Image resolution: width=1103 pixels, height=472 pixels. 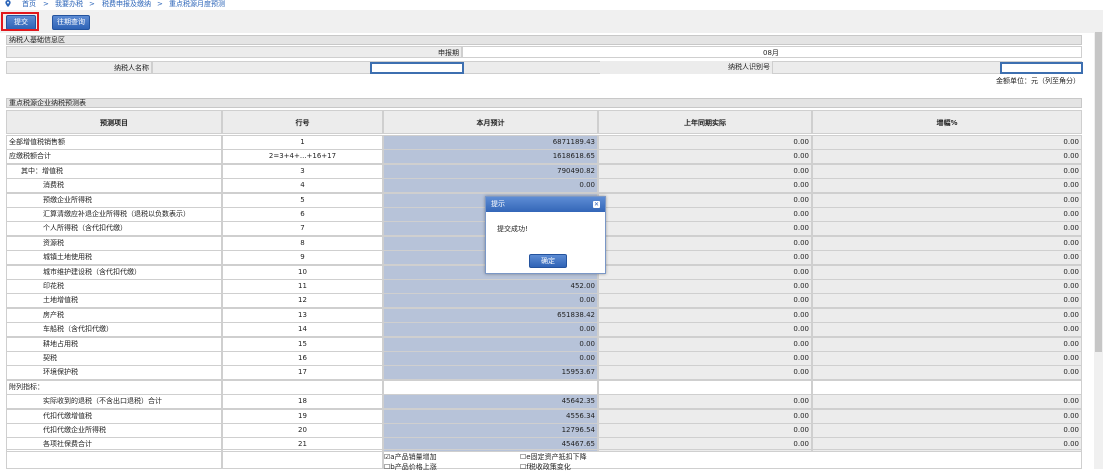 I want to click on success-dialog: 提示 ✕ 提交成功! 确定, so click(x=545, y=235).